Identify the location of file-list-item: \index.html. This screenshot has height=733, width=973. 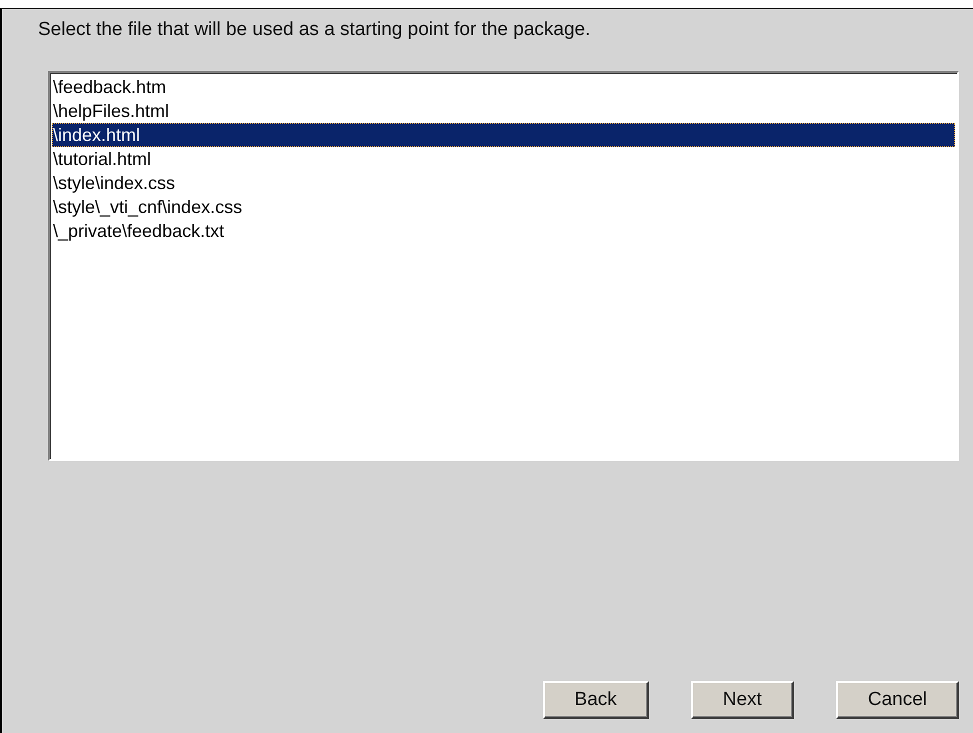
(503, 135).